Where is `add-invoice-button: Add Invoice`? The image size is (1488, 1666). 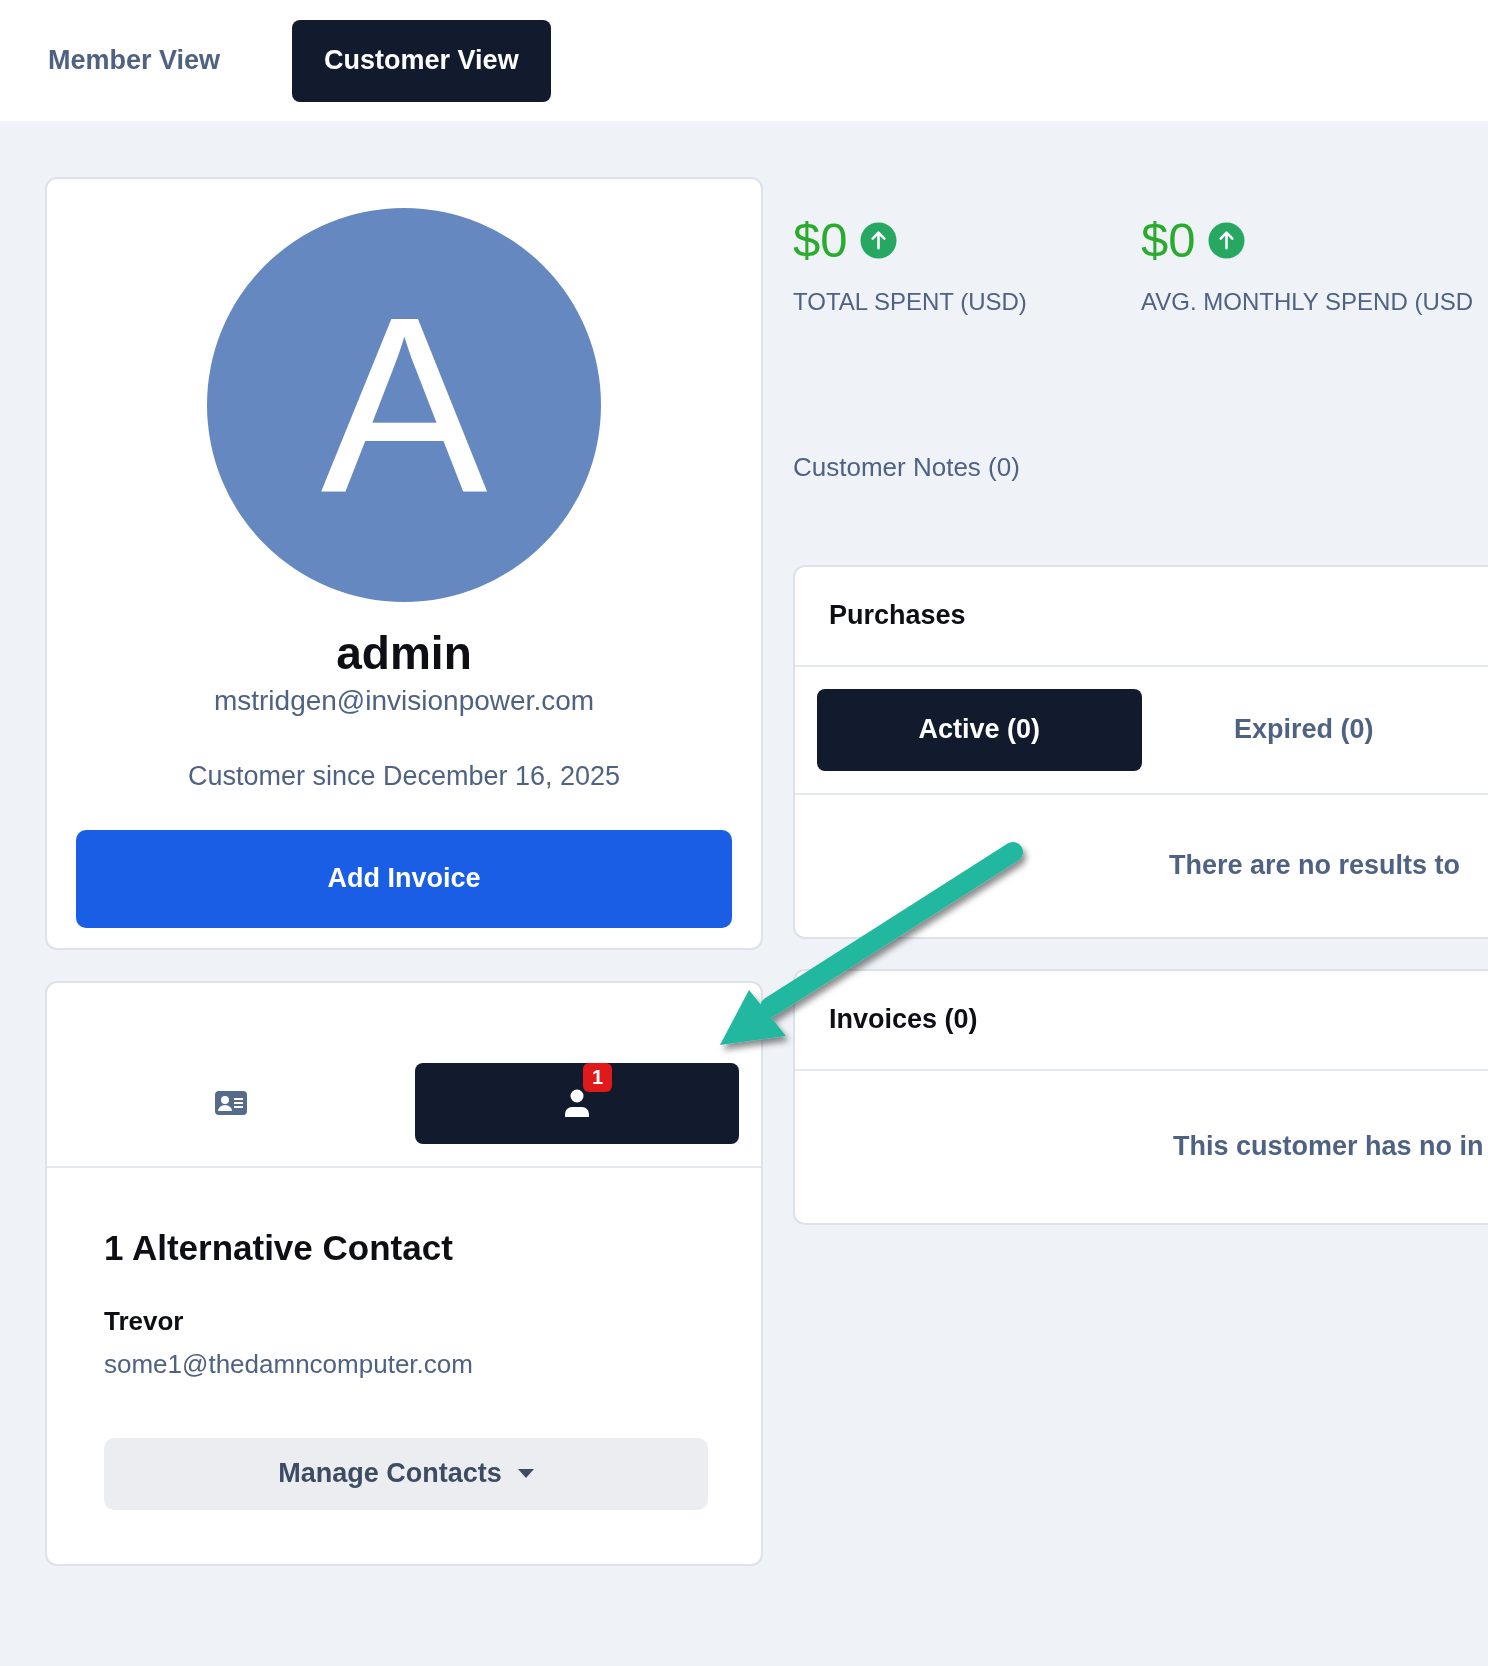
add-invoice-button: Add Invoice is located at coordinates (404, 878).